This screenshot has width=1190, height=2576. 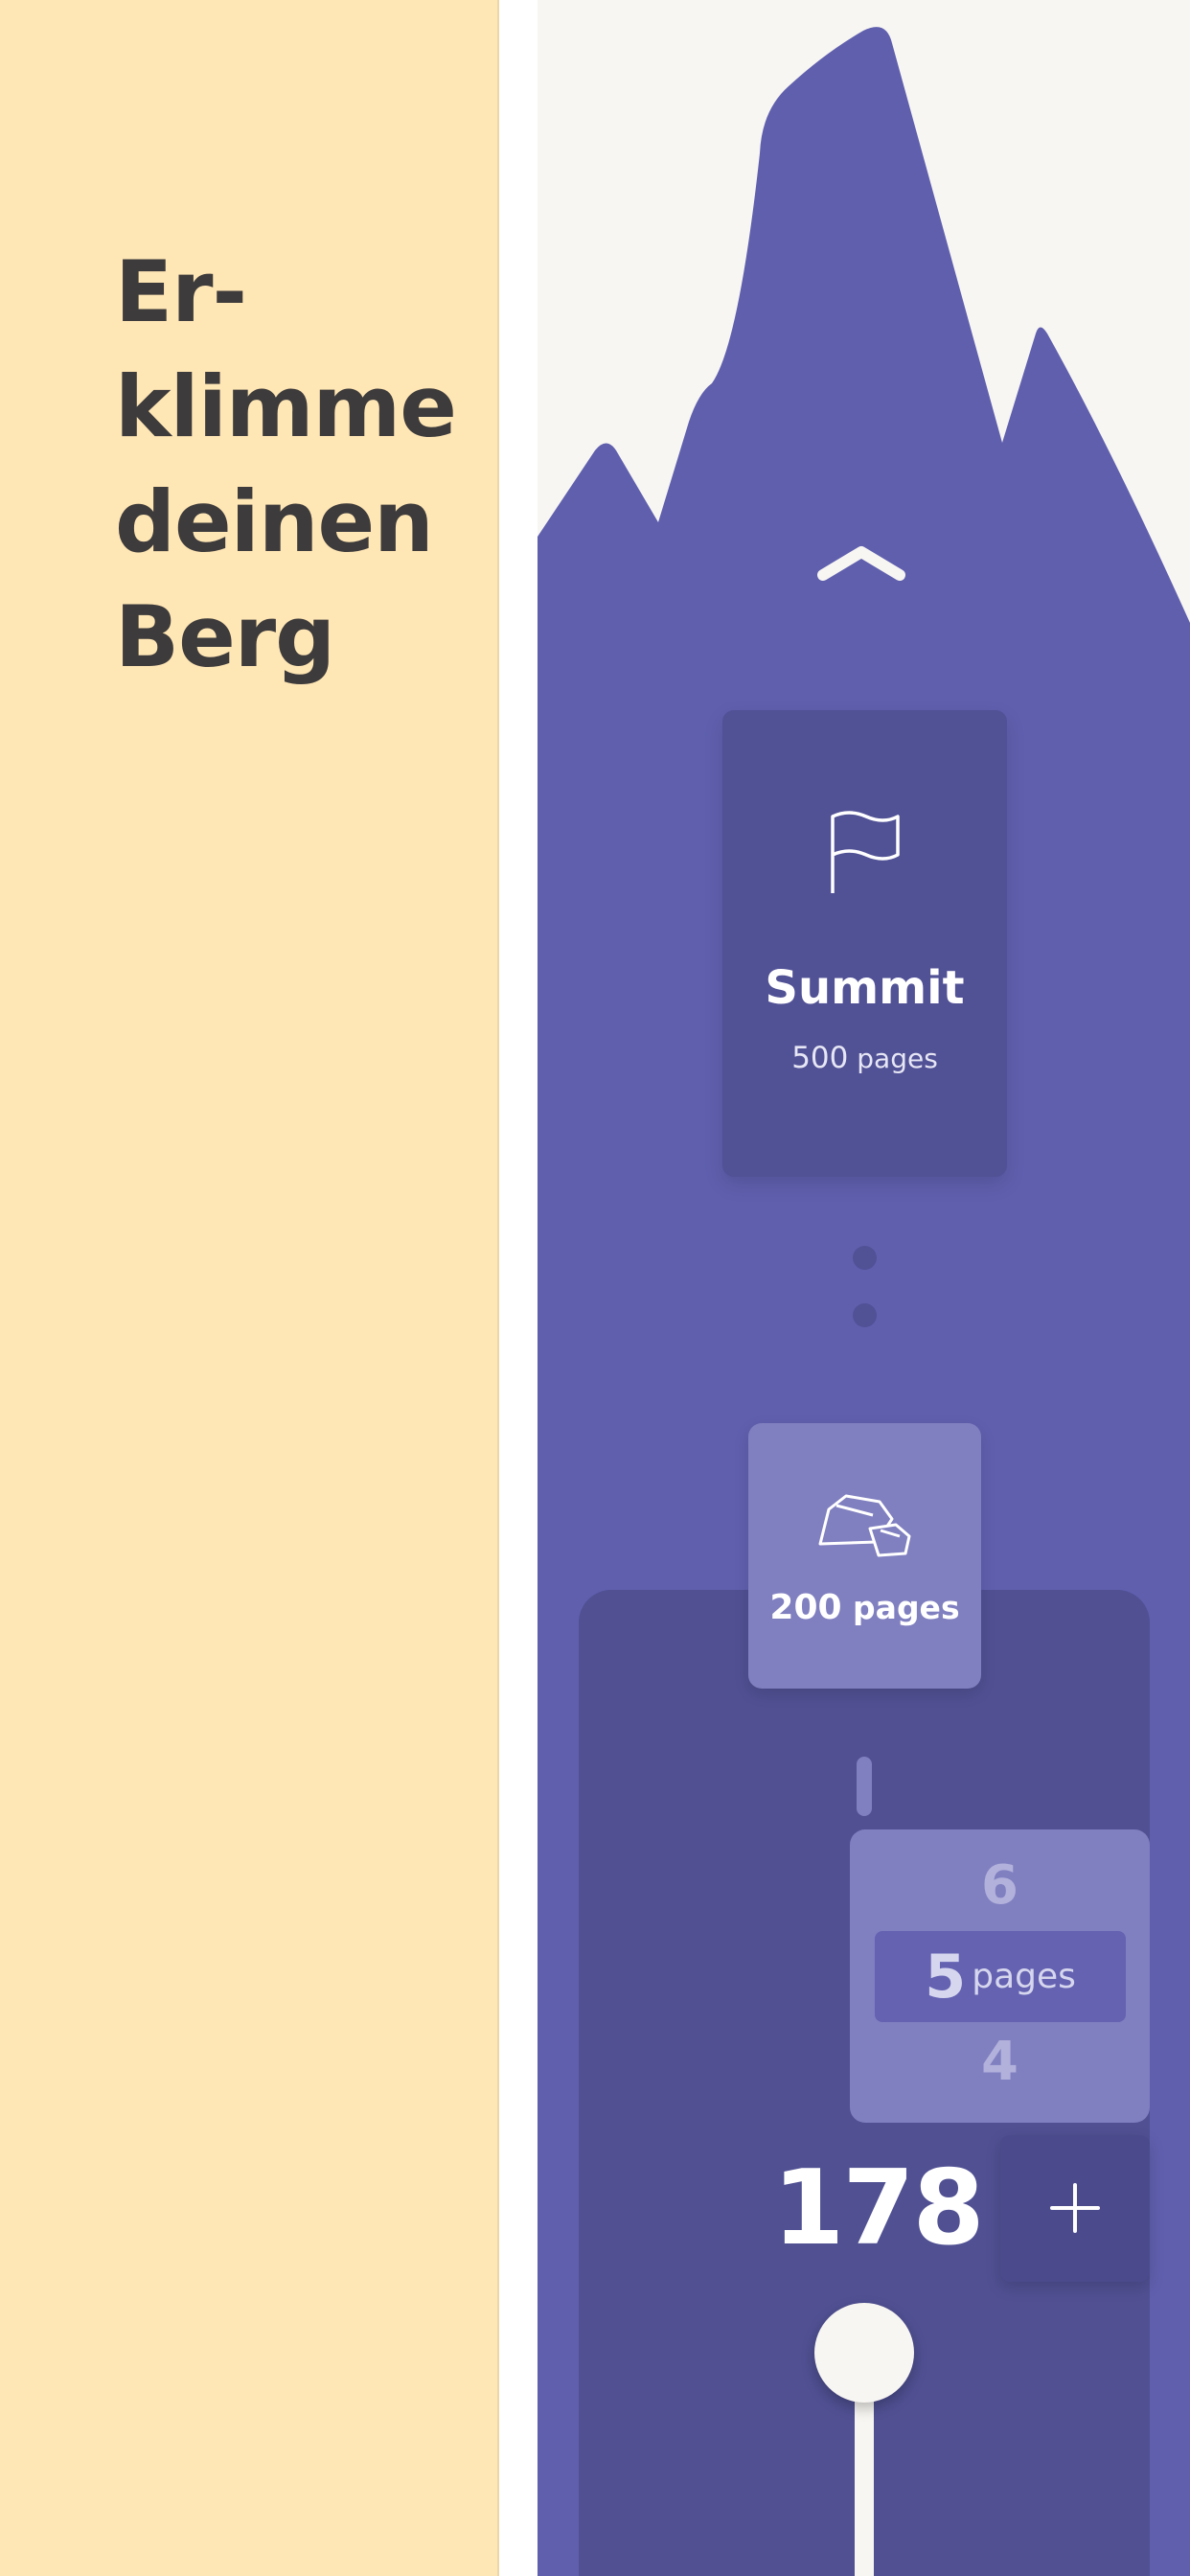 I want to click on summit-card: Summit 500 pages, so click(x=865, y=943).